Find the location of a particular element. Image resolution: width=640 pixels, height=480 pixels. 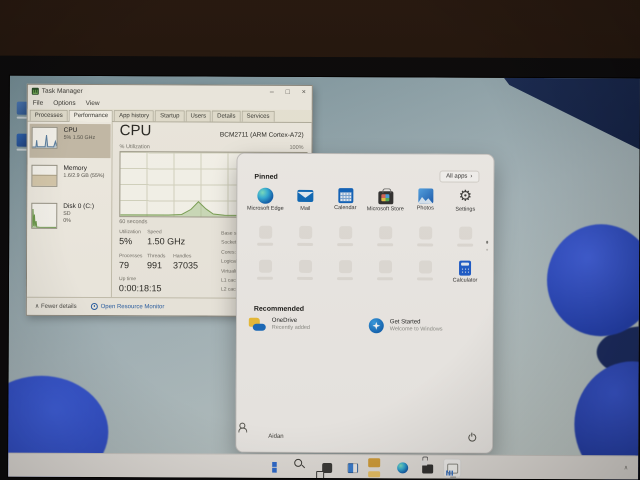

microsoft-store-icon is located at coordinates (427, 469).